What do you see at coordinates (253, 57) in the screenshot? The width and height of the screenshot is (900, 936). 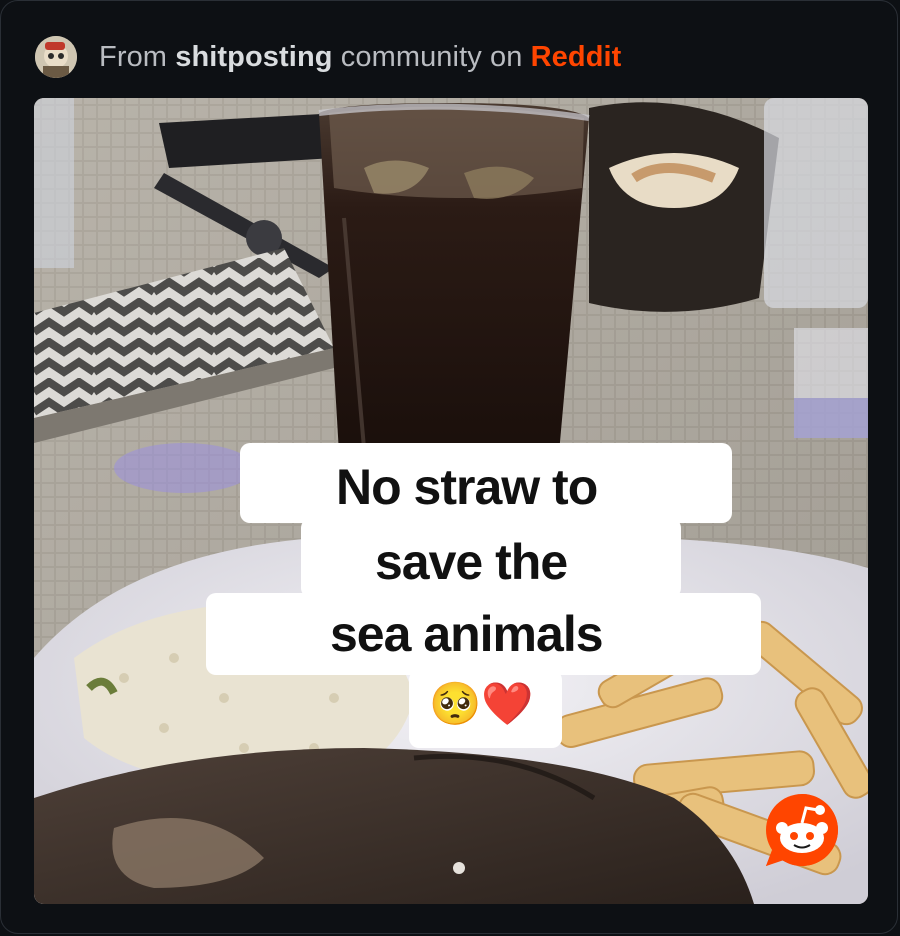 I see `community-name-link: shitposting` at bounding box center [253, 57].